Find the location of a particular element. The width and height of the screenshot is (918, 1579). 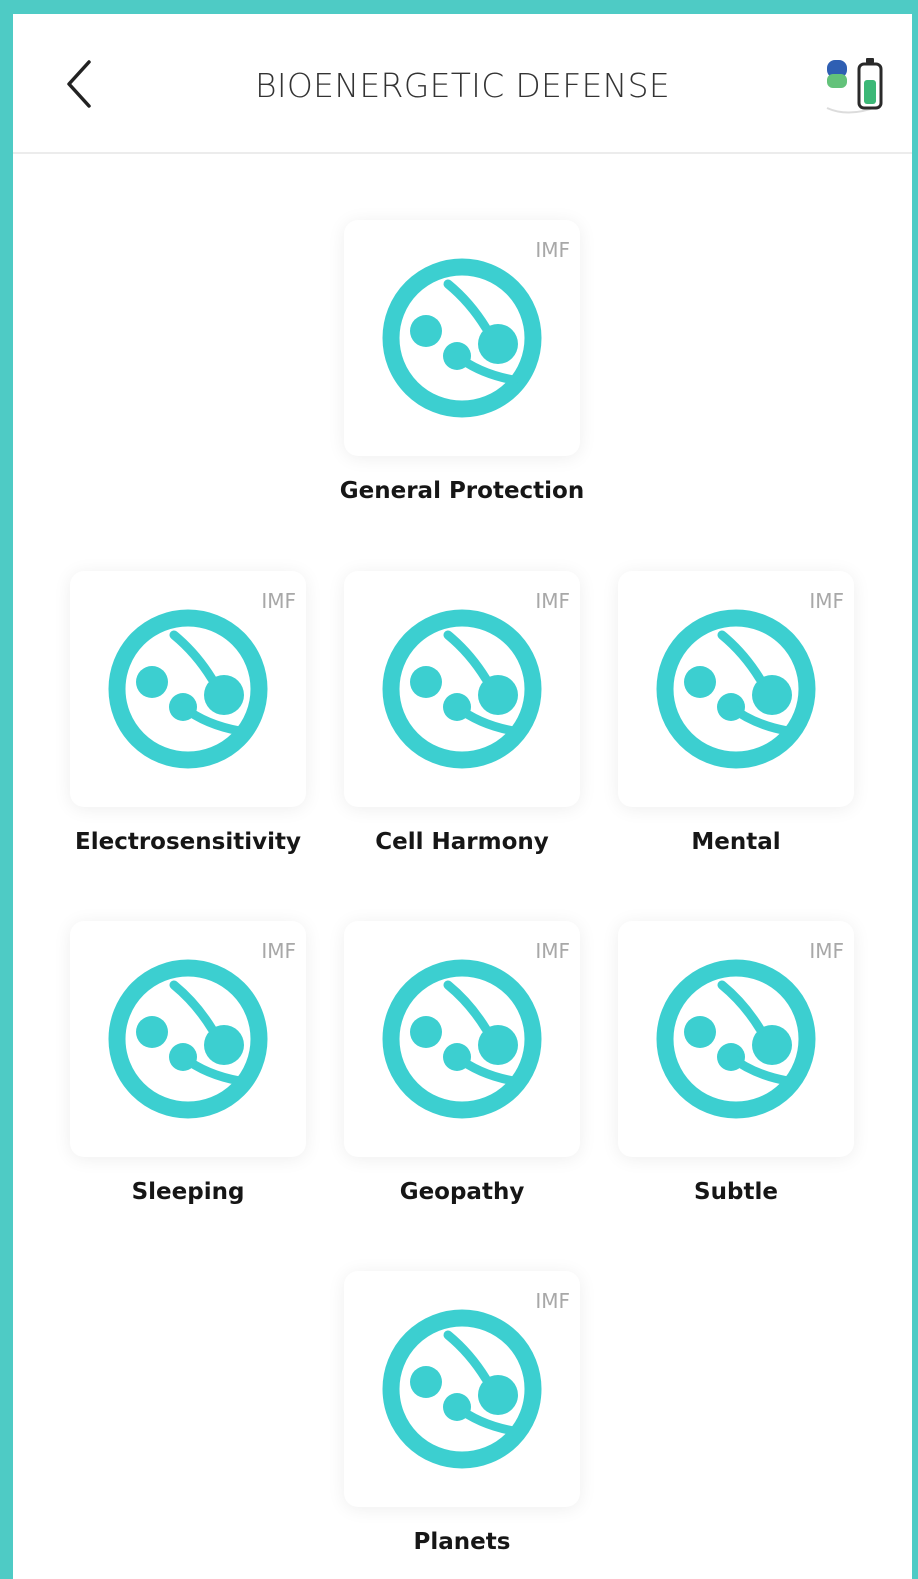

program-label: Subtle is located at coordinates (736, 1192).